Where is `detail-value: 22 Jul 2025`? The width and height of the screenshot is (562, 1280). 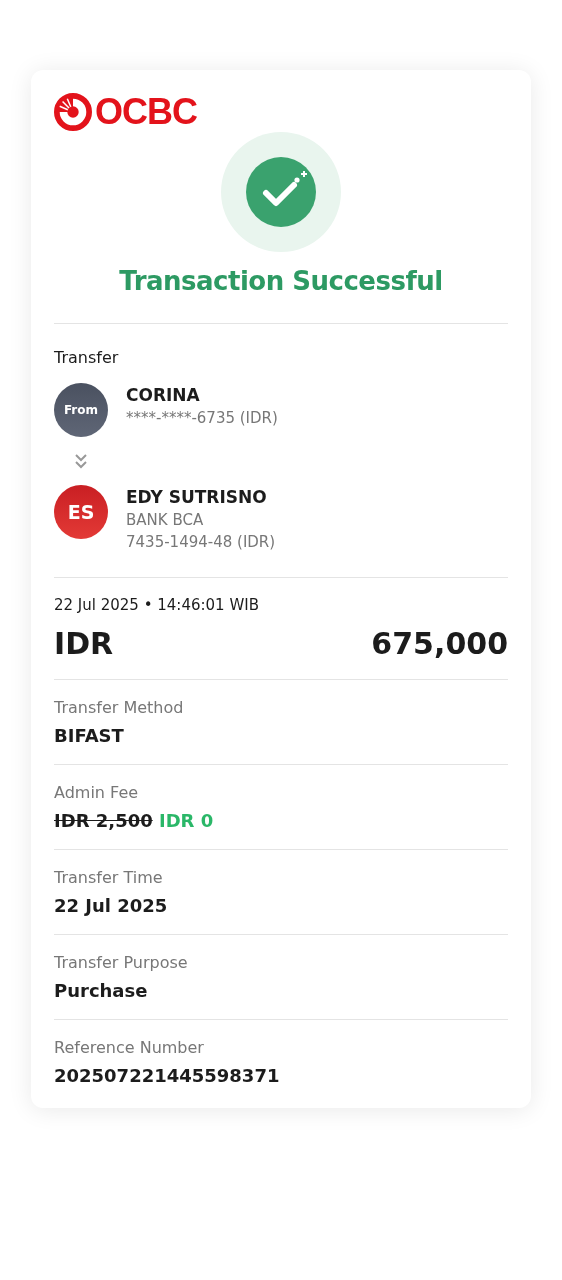 detail-value: 22 Jul 2025 is located at coordinates (111, 905).